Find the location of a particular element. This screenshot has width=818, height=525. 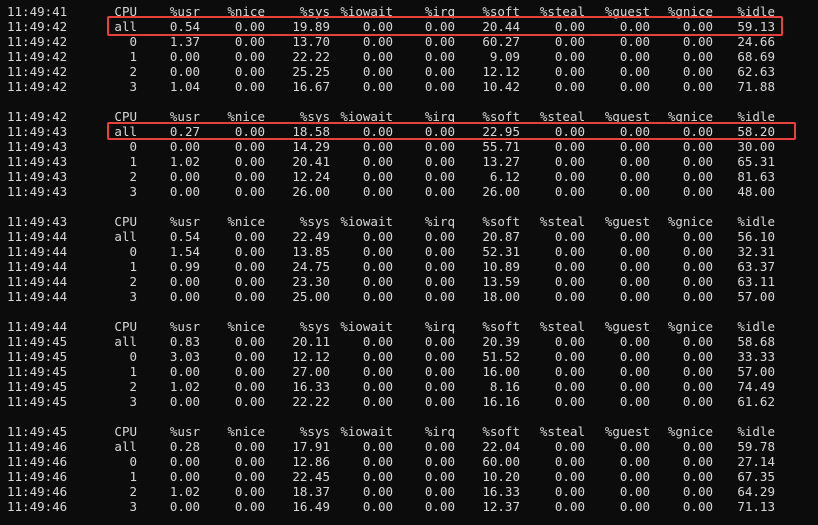

cell-soft: 20.39 is located at coordinates (501, 341).